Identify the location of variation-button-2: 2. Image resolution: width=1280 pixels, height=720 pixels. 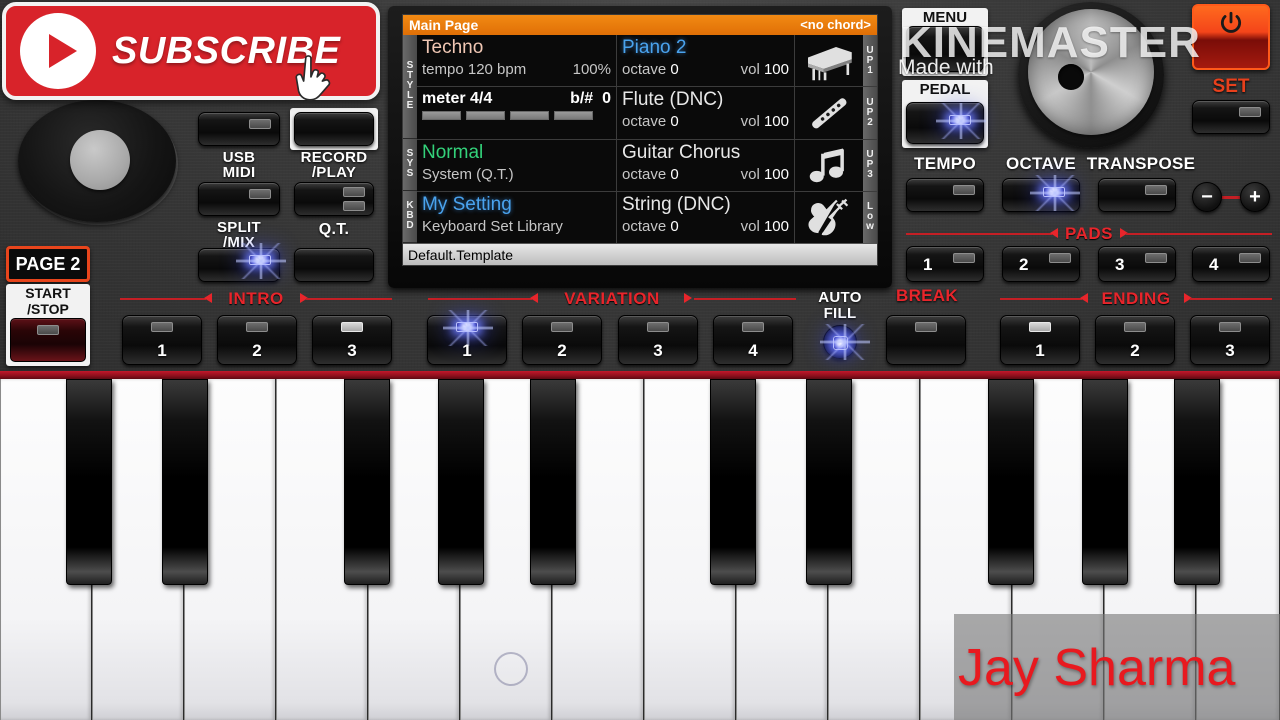
(562, 340).